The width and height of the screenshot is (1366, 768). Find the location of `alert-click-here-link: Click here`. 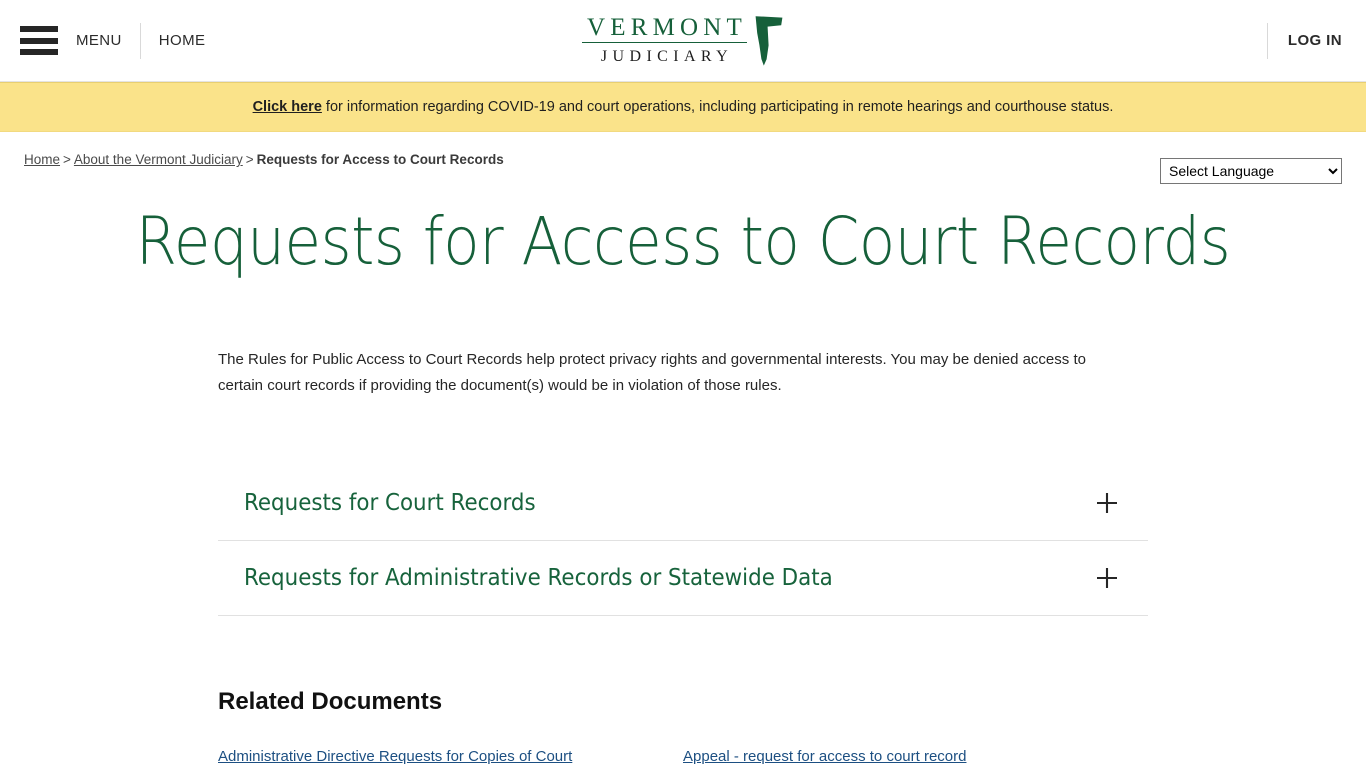

alert-click-here-link: Click here is located at coordinates (287, 107).